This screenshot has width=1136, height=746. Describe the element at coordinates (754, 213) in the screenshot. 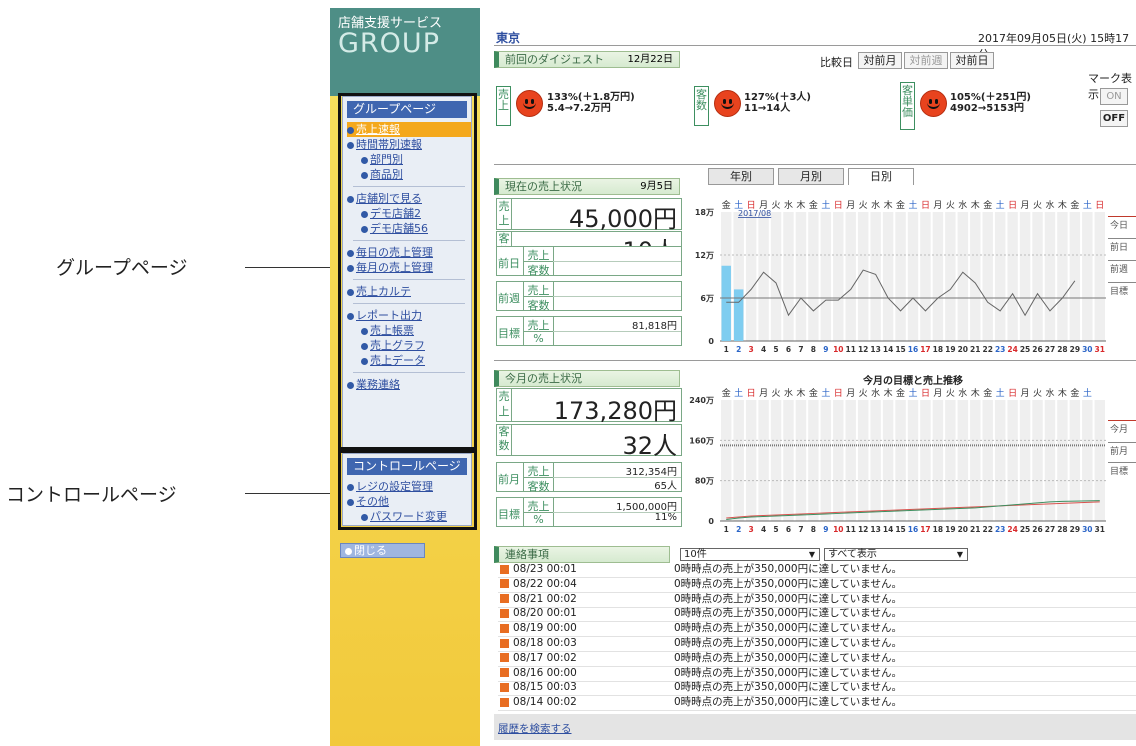

I see `chart-period-label: 2017/08` at that location.